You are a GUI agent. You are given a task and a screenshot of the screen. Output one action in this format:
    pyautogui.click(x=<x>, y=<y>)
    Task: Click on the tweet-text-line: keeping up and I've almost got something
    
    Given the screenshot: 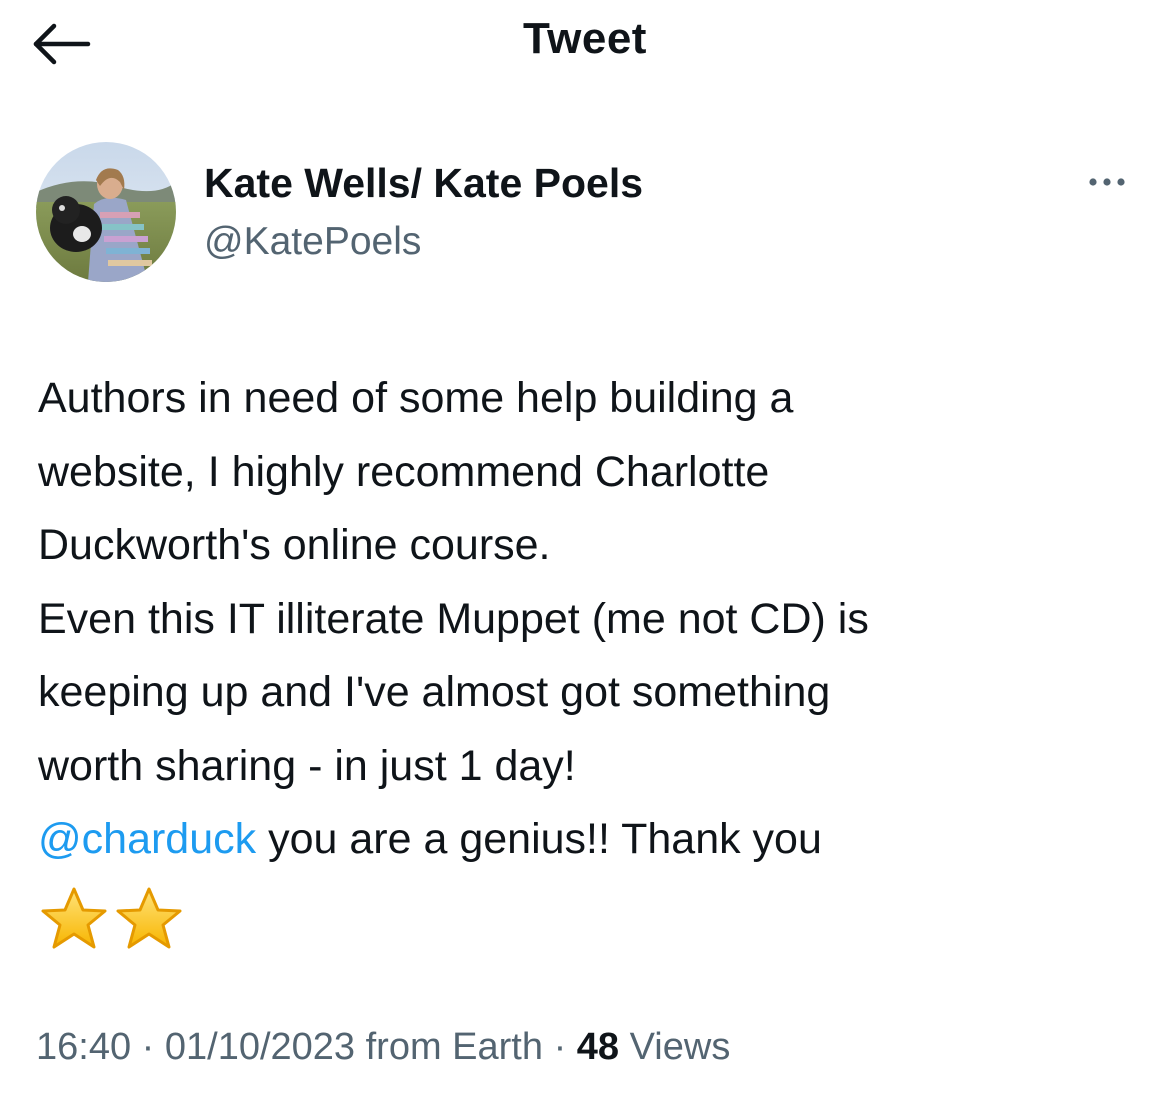 What is the action you would take?
    pyautogui.click(x=434, y=692)
    